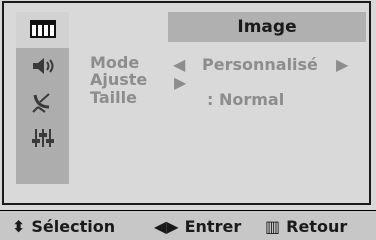  What do you see at coordinates (260, 64) in the screenshot?
I see `mode-value: Personnalisé` at bounding box center [260, 64].